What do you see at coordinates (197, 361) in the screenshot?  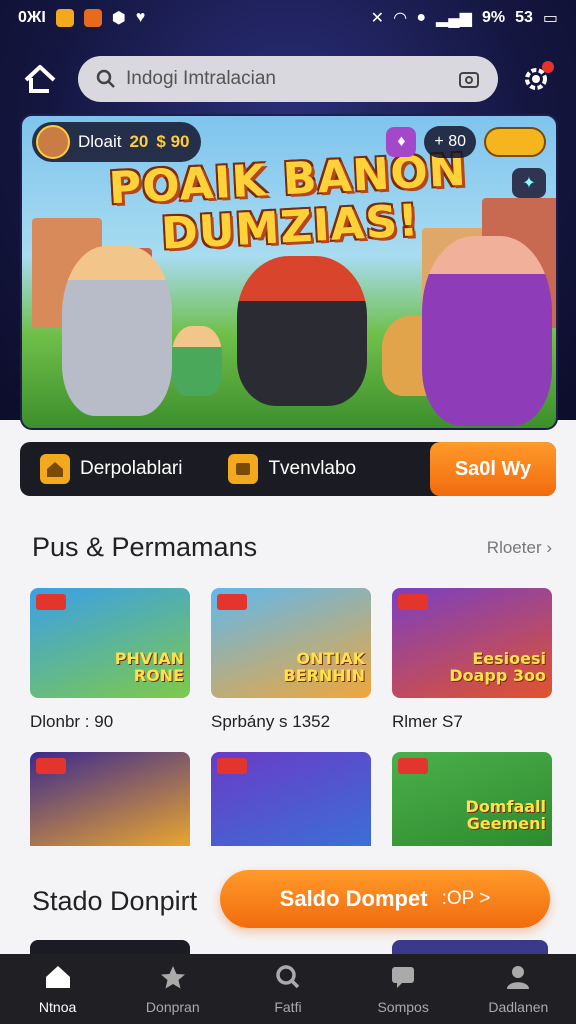 I see `small-character` at bounding box center [197, 361].